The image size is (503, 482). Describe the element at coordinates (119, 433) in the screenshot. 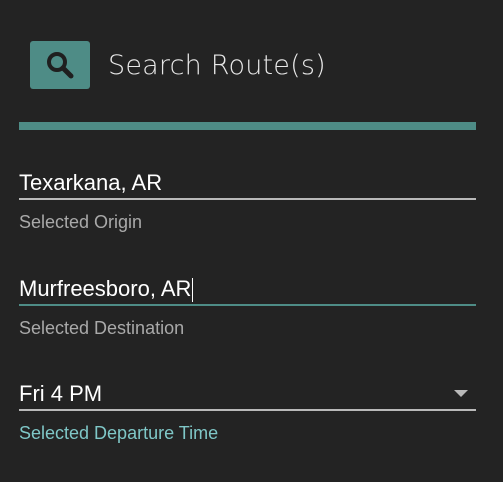

I see `departure-hint: Selected Departure Time` at that location.